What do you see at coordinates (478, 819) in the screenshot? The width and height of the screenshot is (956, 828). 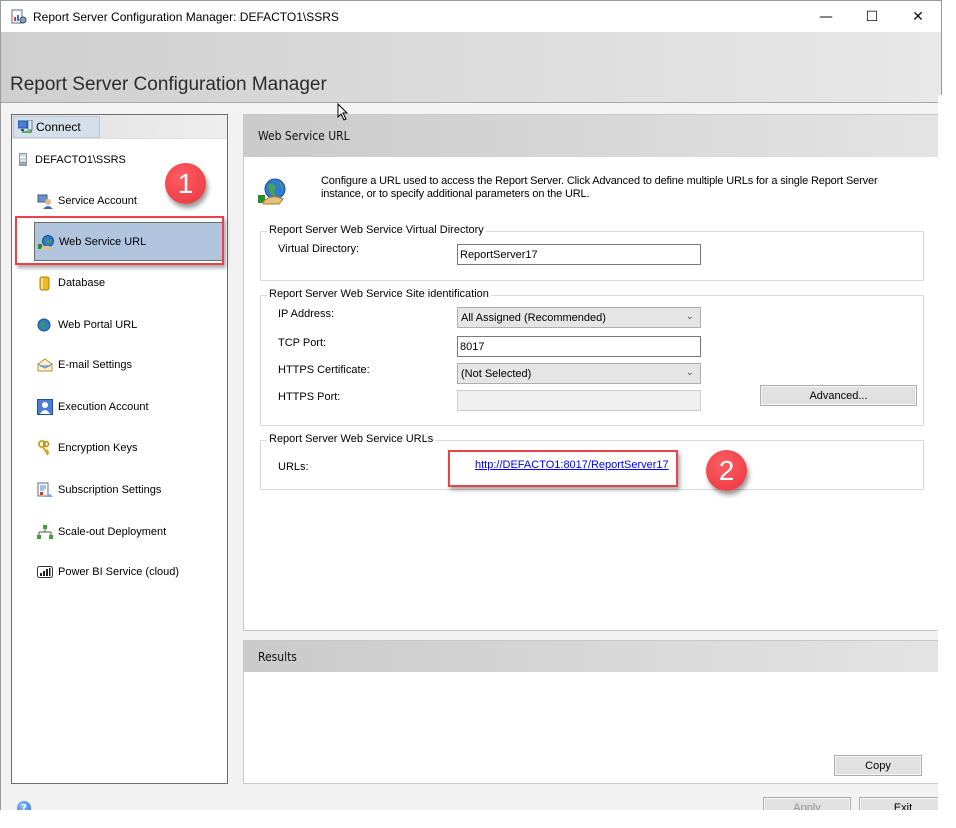 I see `torn-edge-bottom` at bounding box center [478, 819].